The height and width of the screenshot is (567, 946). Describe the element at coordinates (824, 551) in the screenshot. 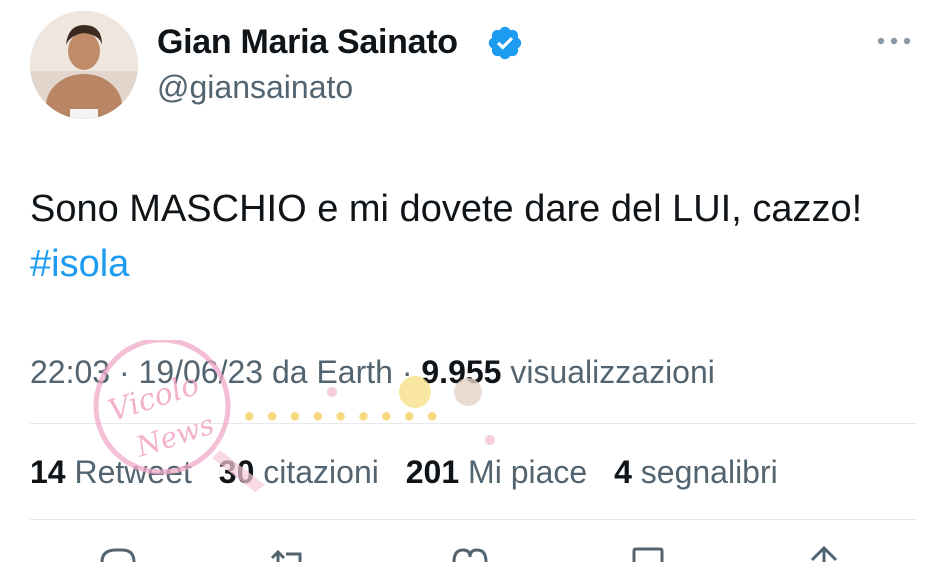

I see `share-icon` at that location.